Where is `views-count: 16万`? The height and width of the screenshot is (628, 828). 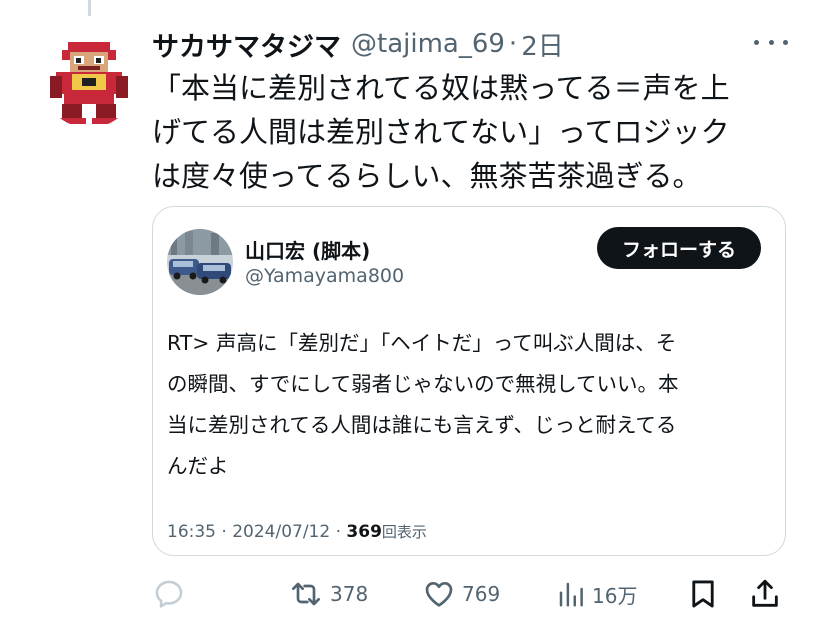
views-count: 16万 is located at coordinates (615, 595).